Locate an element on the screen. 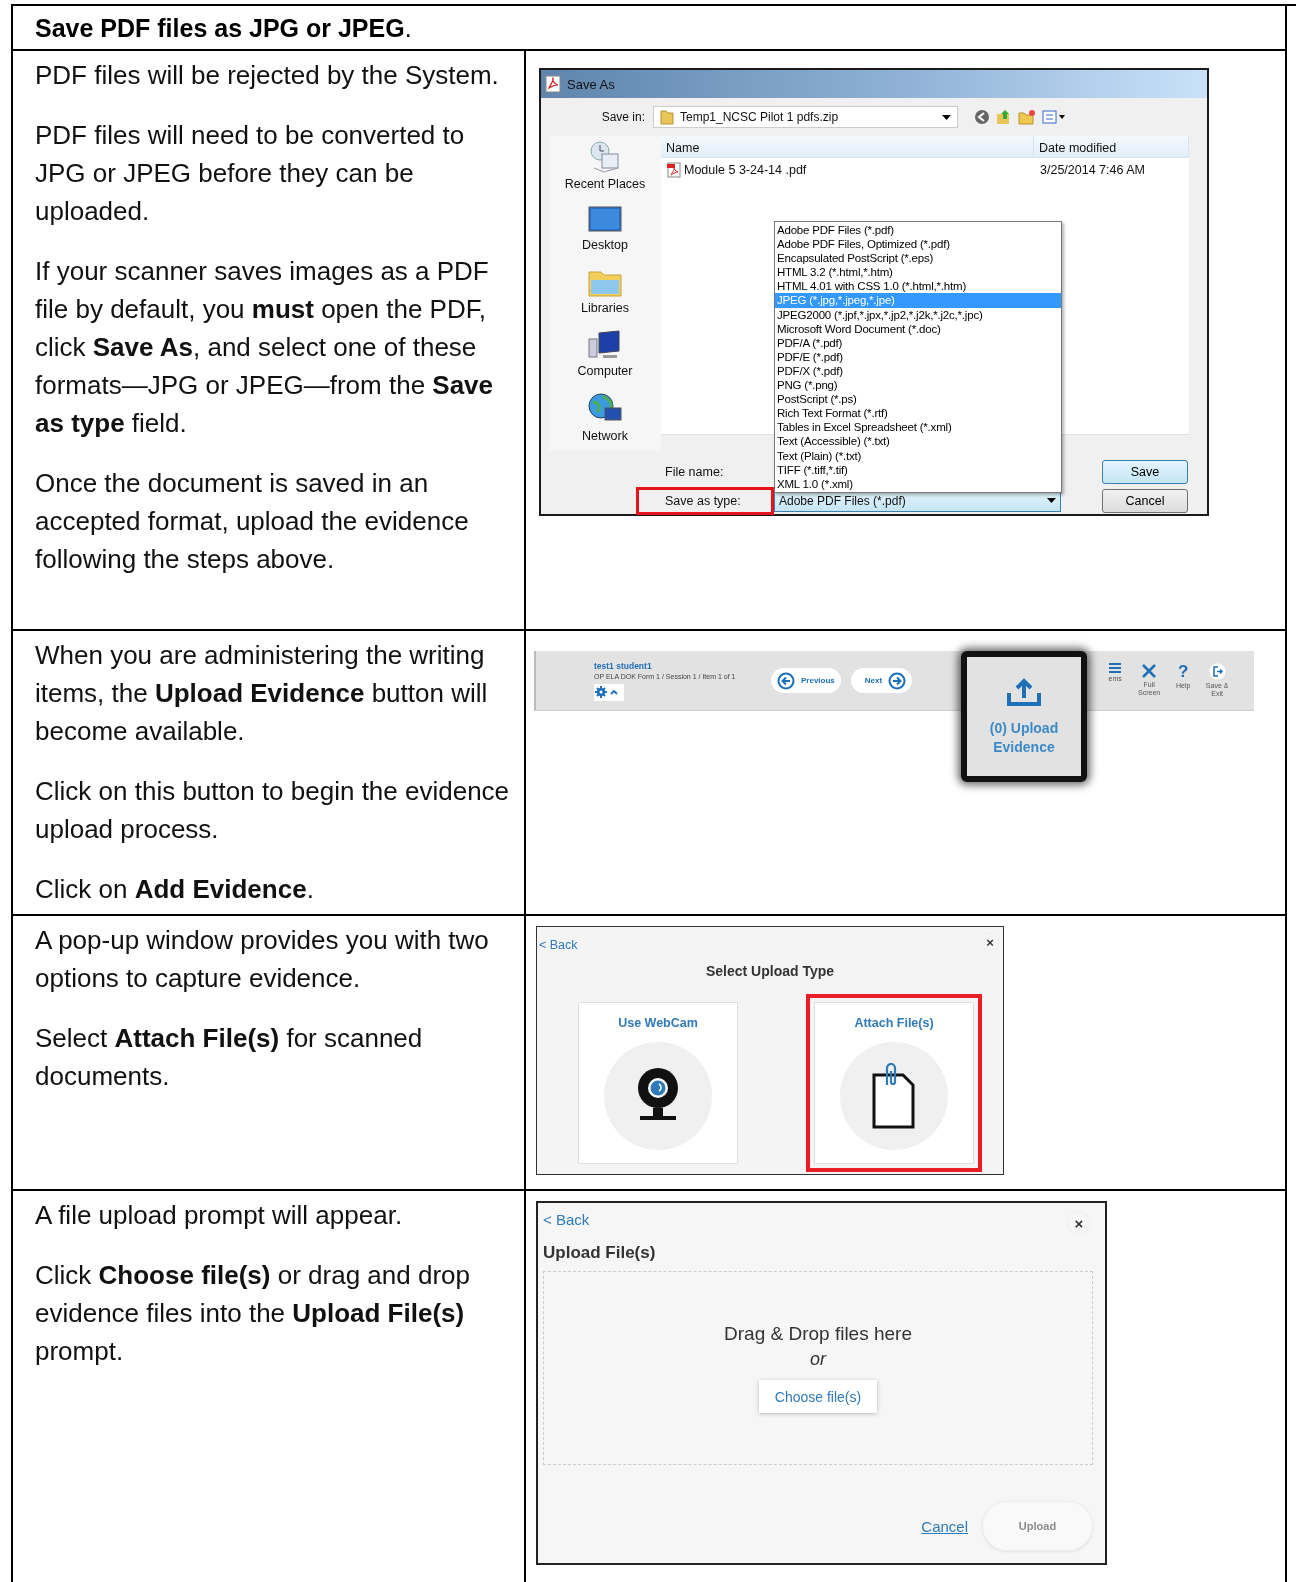 This screenshot has width=1296, height=1582. column-header: Name is located at coordinates (847, 146).